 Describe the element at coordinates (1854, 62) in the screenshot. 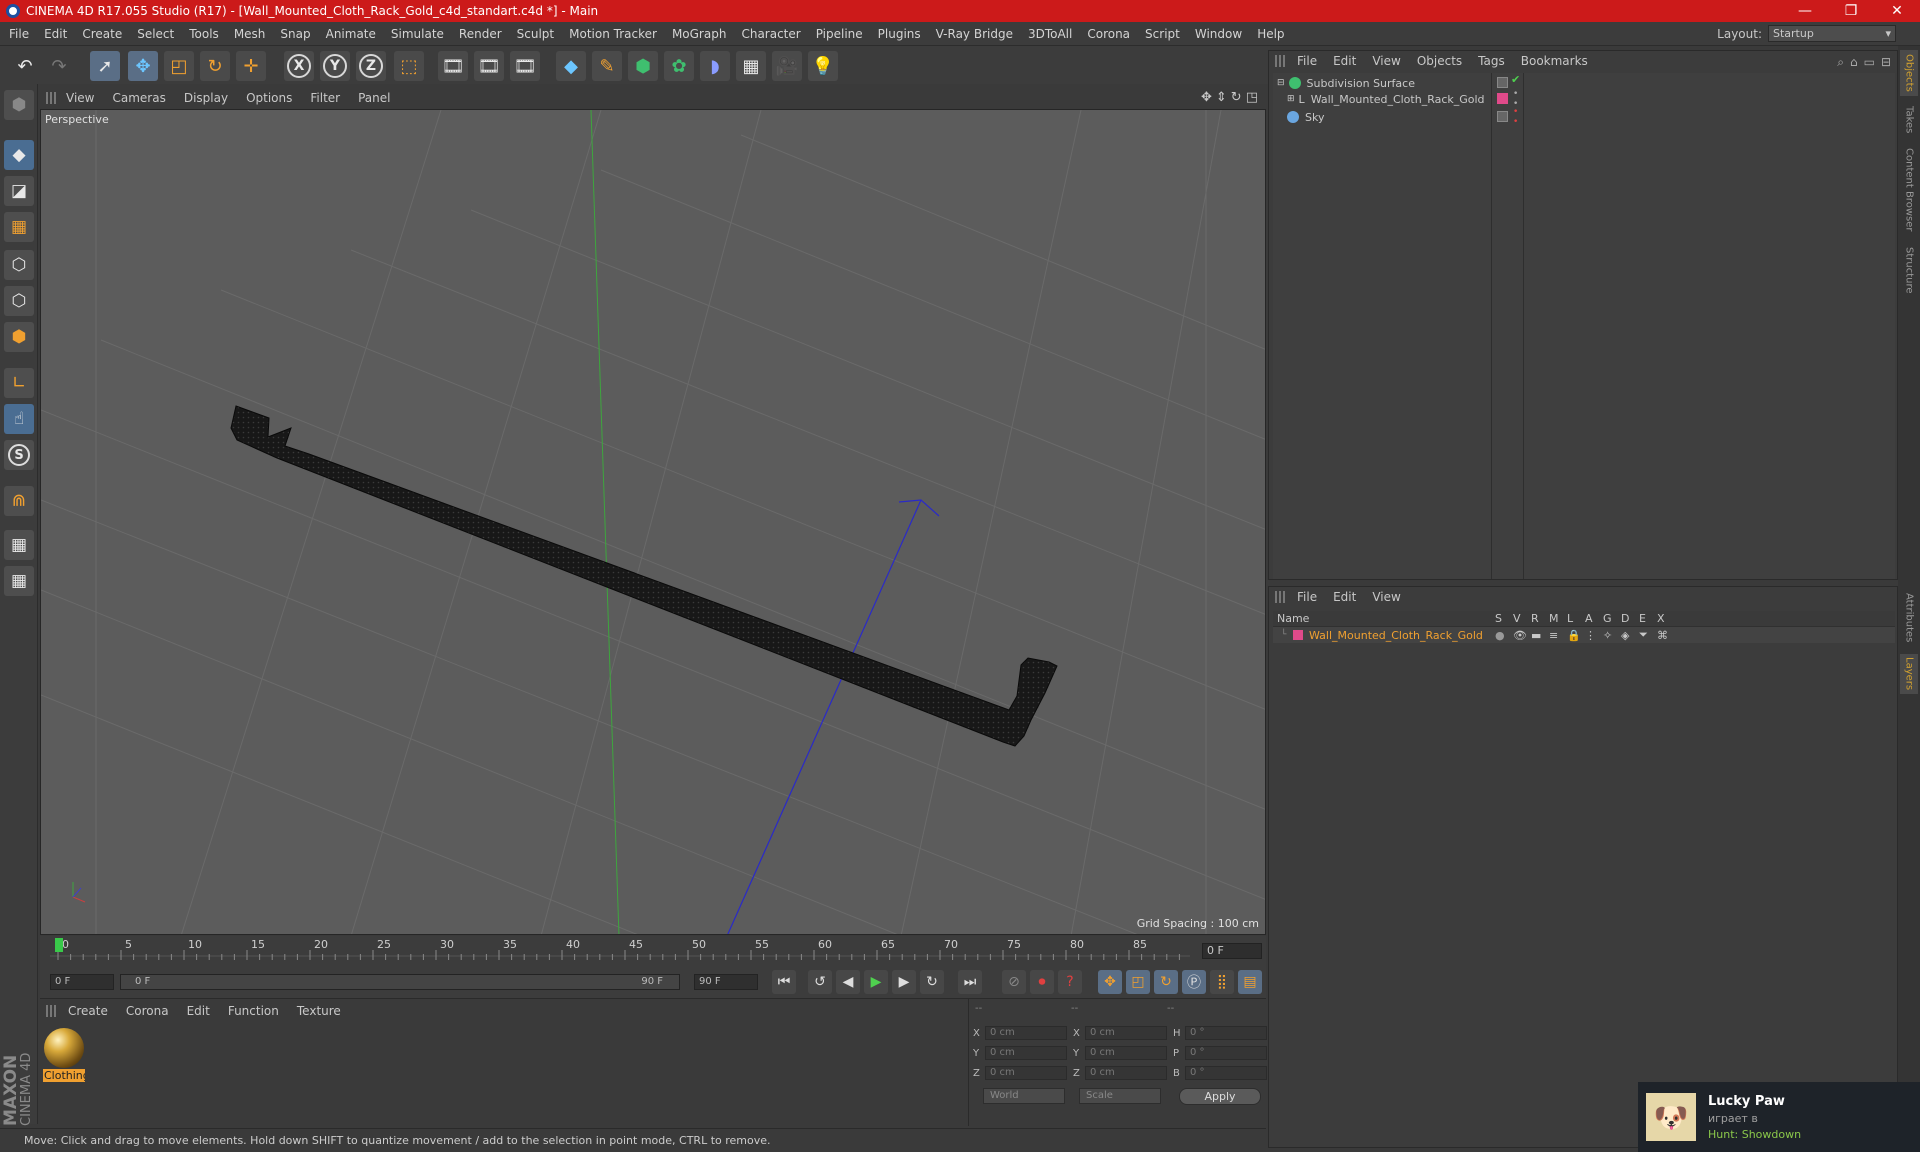

I see `home-icon: ⌂` at that location.